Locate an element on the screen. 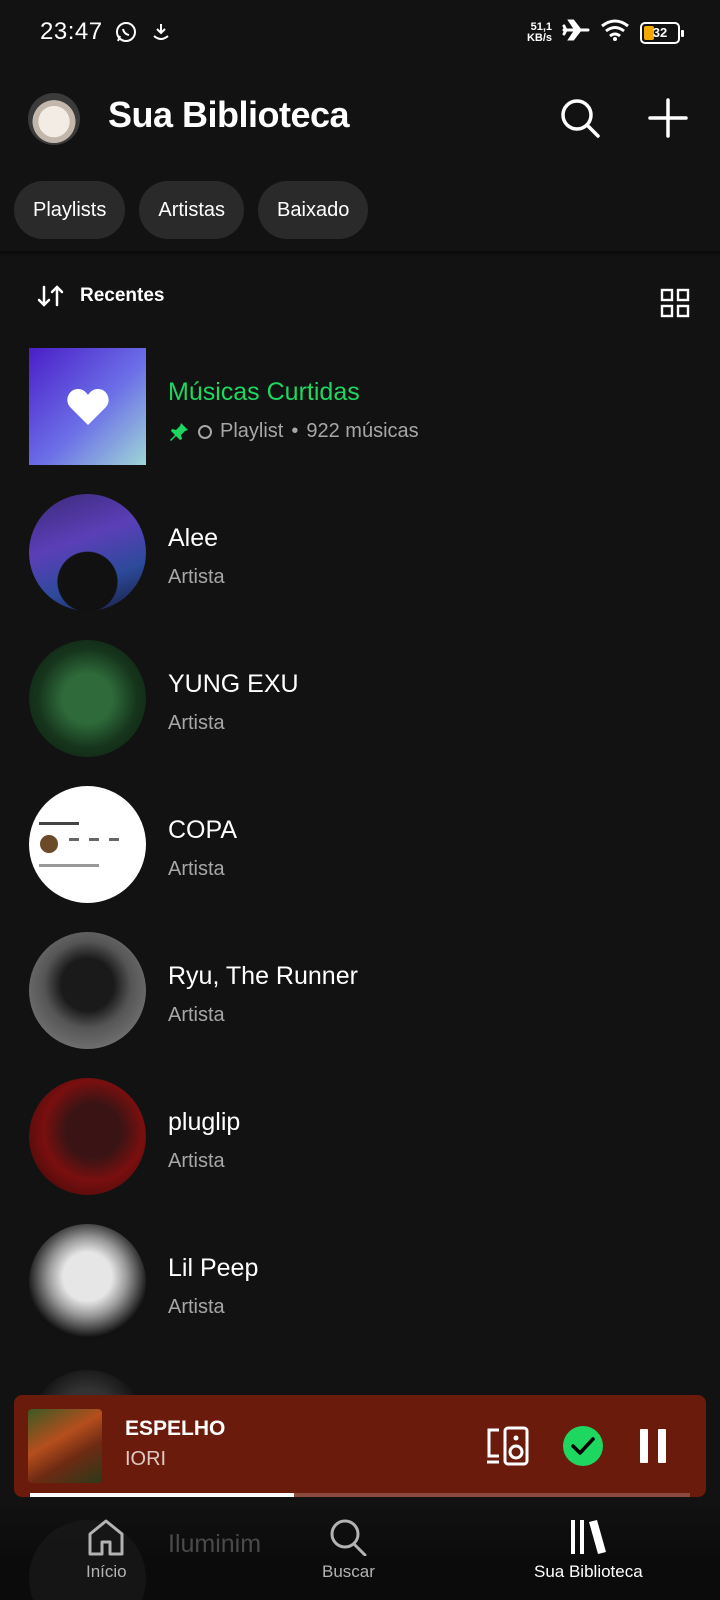 Image resolution: width=720 pixels, height=1600 pixels. grid-view-button is located at coordinates (675, 303).